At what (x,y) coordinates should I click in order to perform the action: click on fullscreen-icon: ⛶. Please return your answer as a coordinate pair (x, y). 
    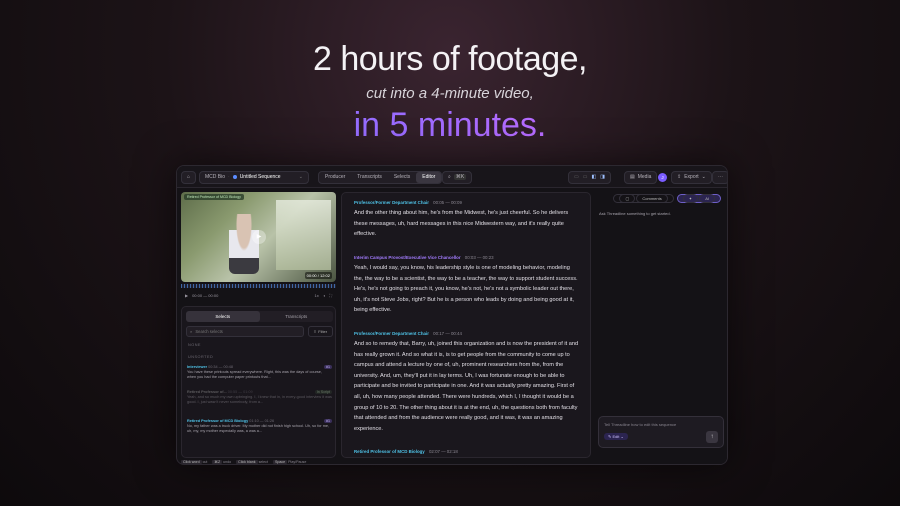
    Looking at the image, I should click on (330, 295).